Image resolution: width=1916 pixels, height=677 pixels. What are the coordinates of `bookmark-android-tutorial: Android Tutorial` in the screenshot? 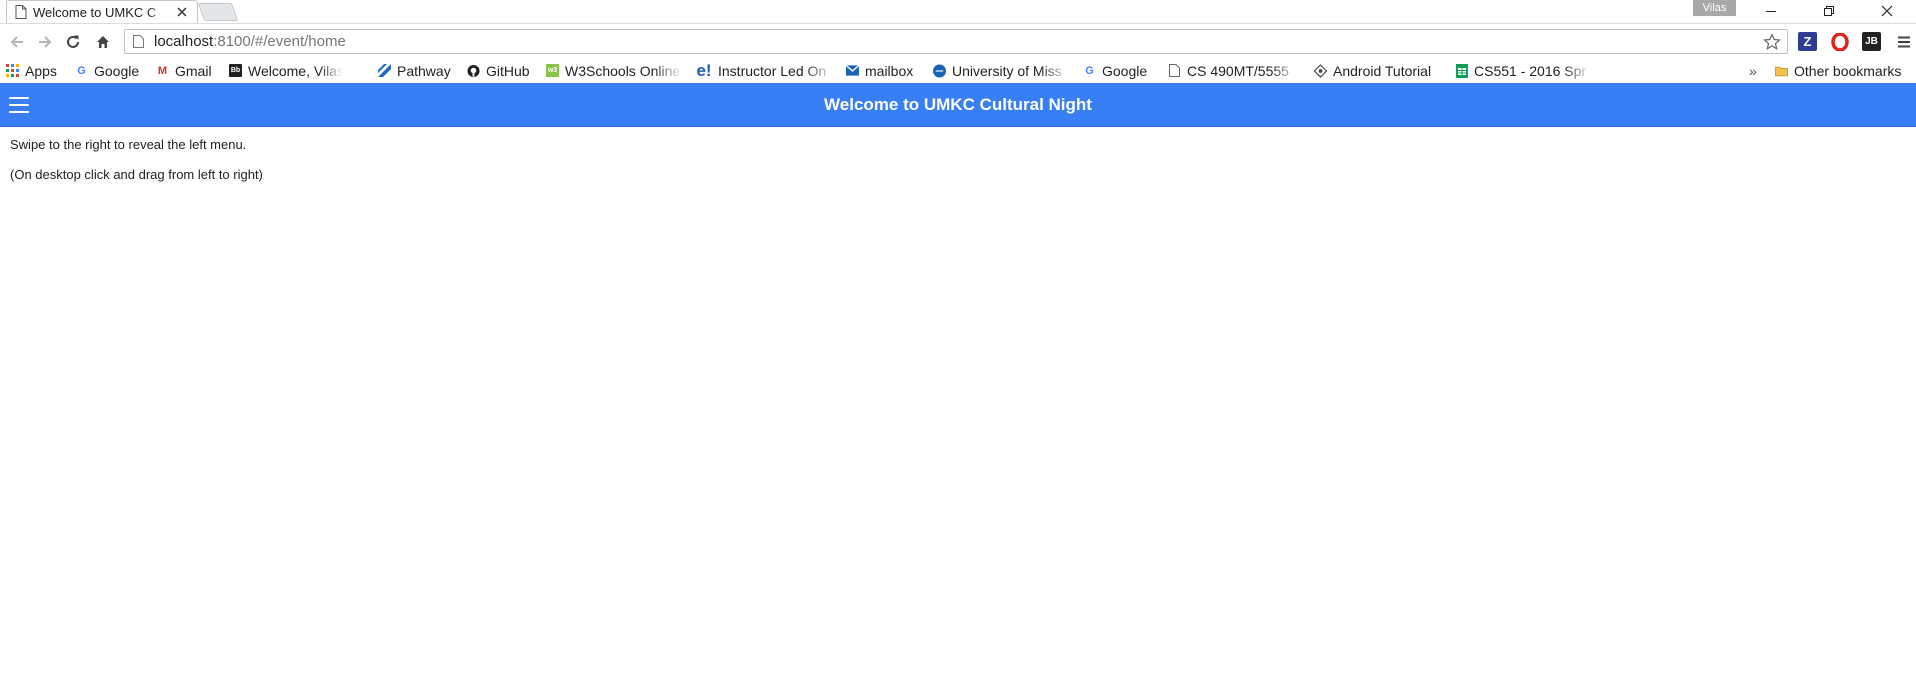 It's located at (1372, 70).